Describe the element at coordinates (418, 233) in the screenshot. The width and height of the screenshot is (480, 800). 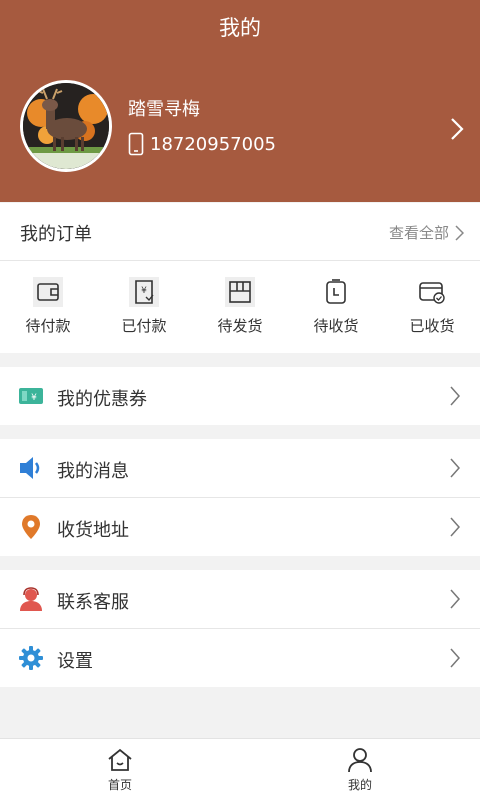
I see `view-all-label: 查看全部` at that location.